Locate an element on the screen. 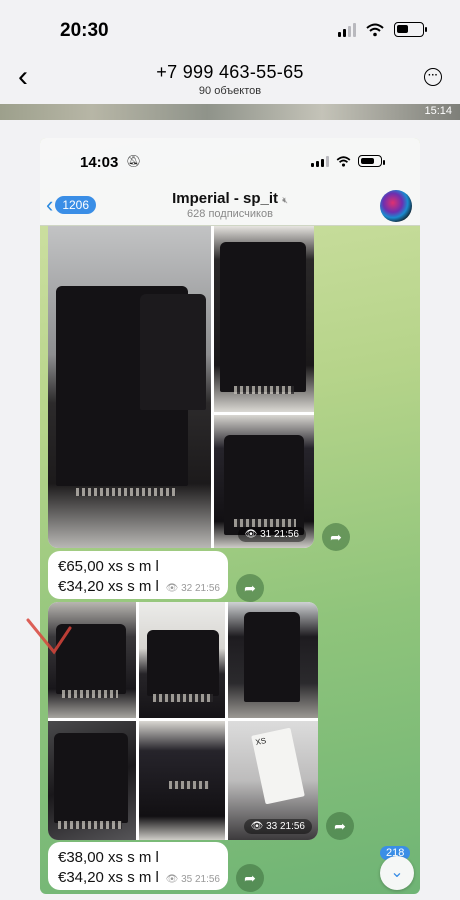 The width and height of the screenshot is (460, 900). outer-header: ‹ +7 999 463-55-65 90 объектов ··· is located at coordinates (230, 80).